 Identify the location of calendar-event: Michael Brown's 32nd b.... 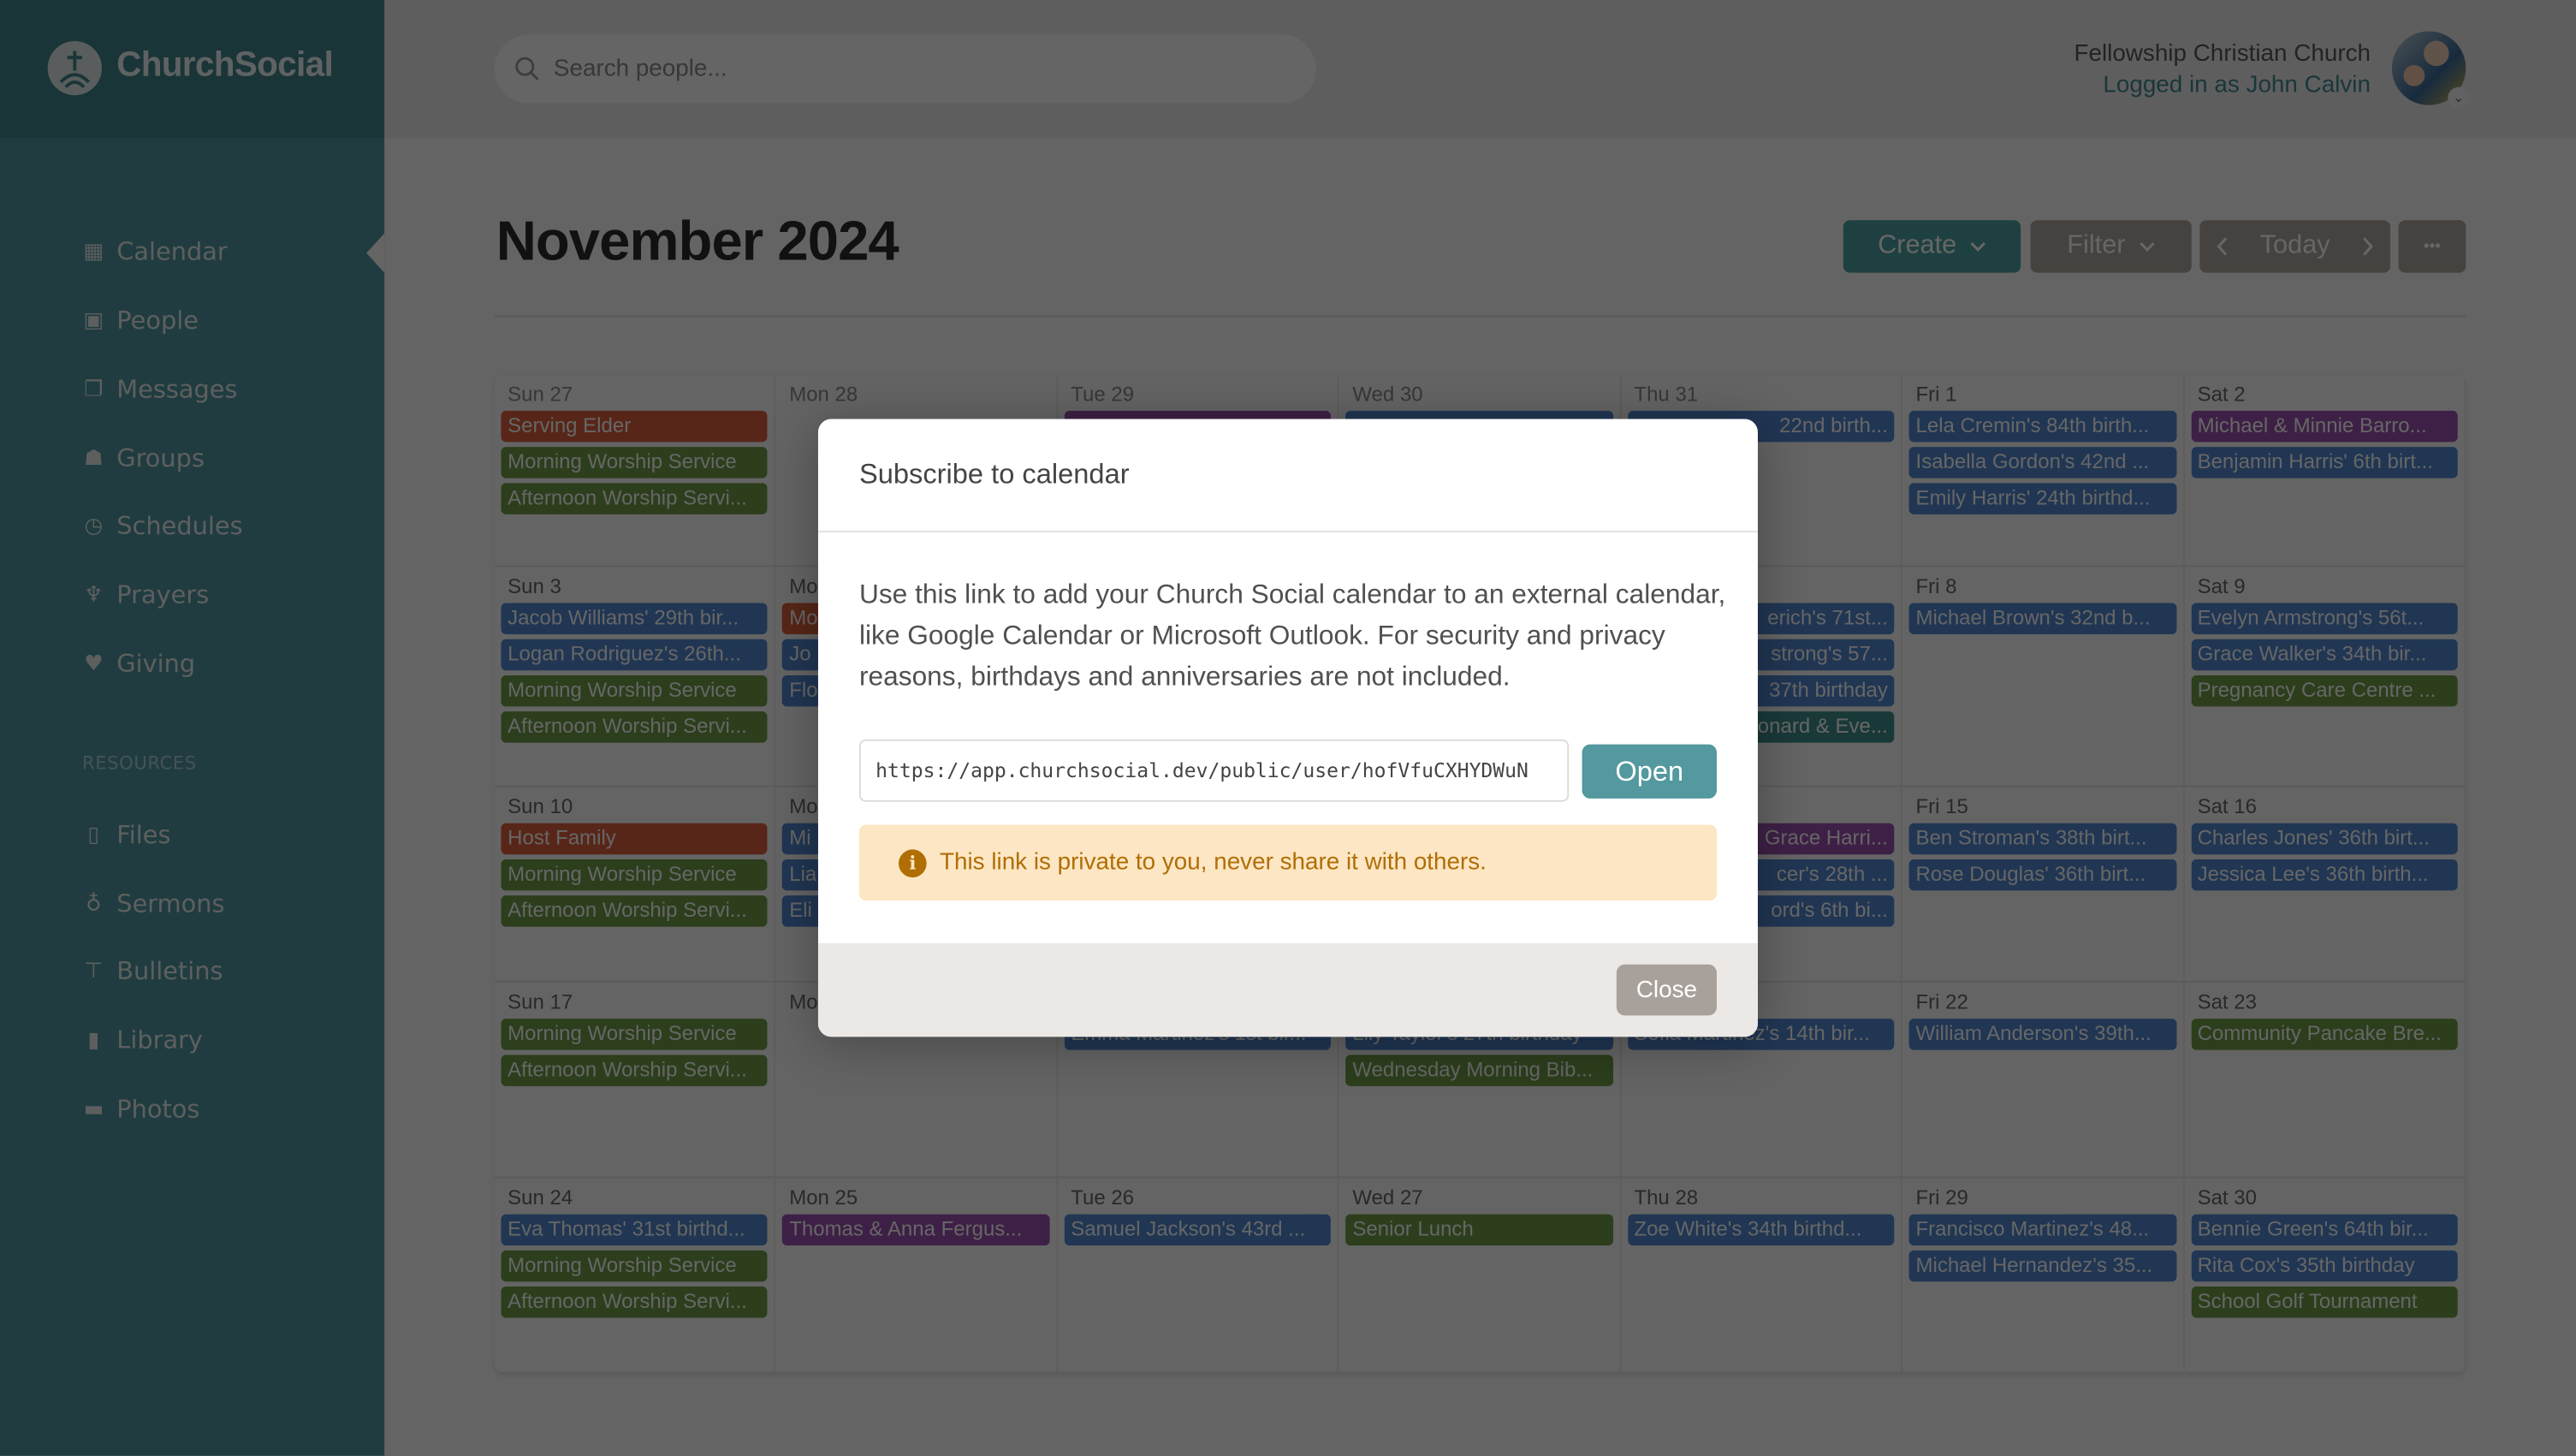
(2042, 618).